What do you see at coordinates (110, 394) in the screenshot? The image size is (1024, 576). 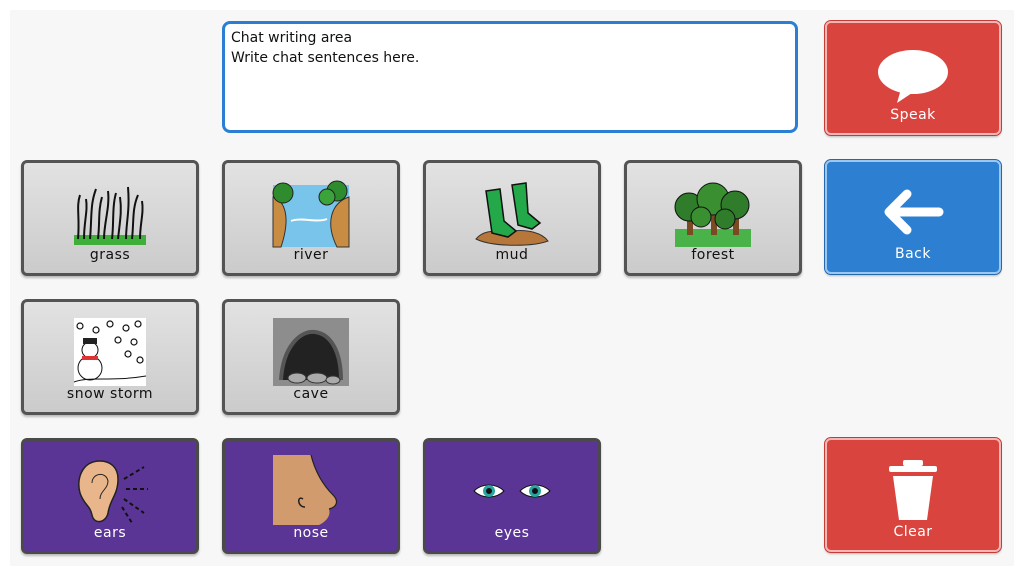 I see `tile-label: snow storm` at bounding box center [110, 394].